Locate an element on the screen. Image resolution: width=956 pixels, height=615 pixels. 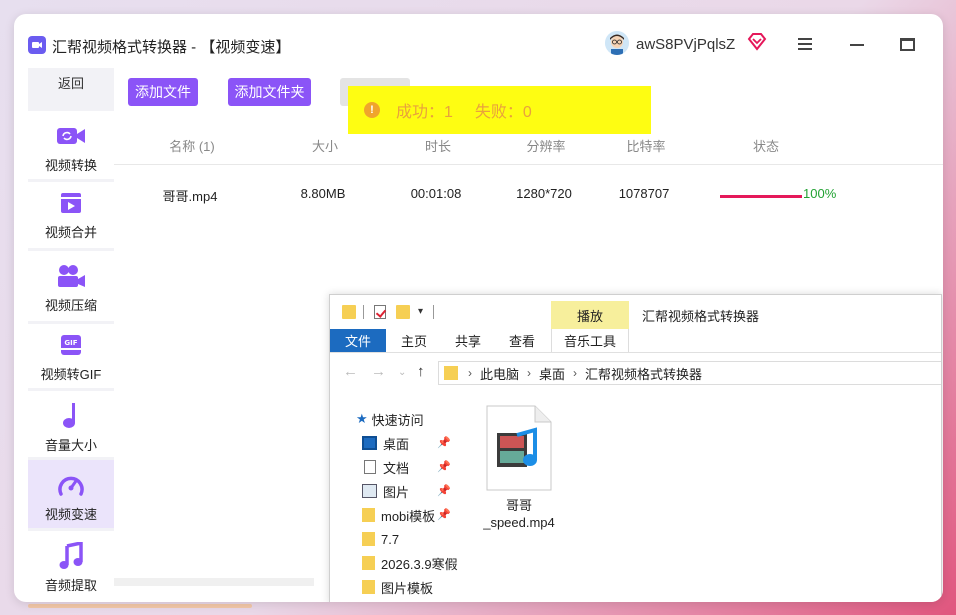
progress-bar is located at coordinates (761, 196).